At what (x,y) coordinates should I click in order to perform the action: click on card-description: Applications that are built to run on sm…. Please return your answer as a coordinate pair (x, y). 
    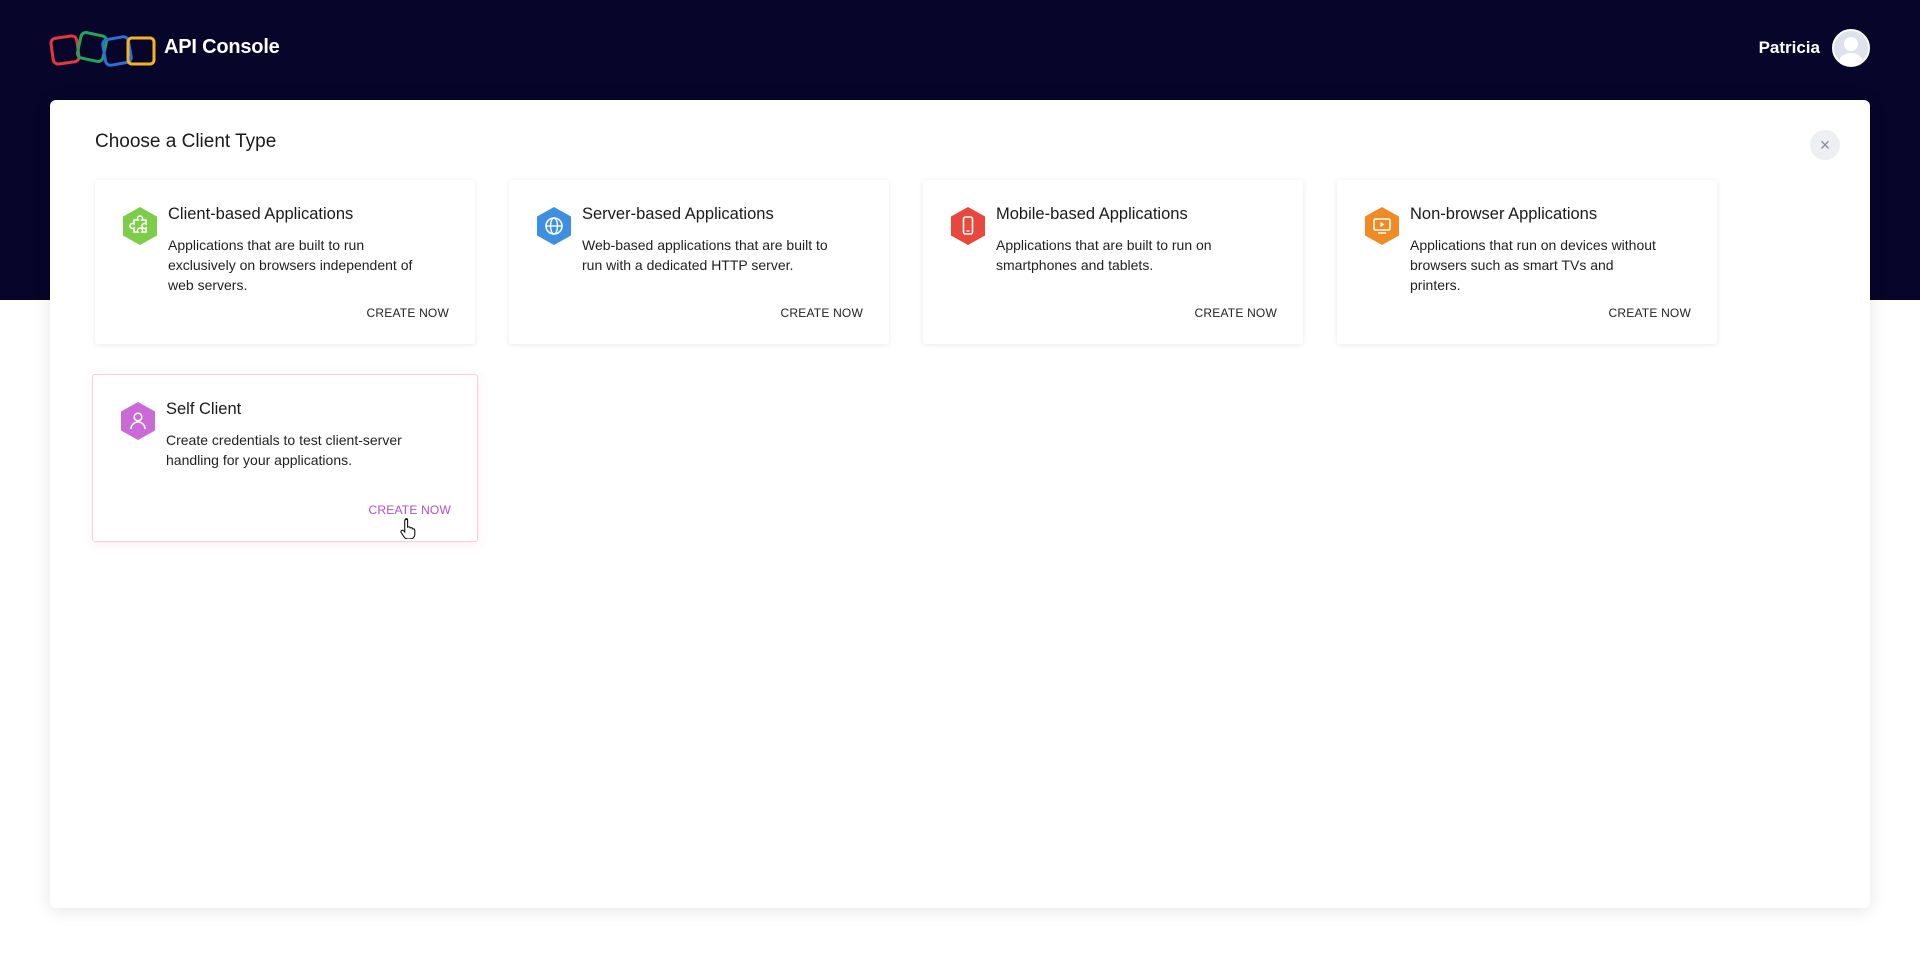
    Looking at the image, I should click on (1104, 255).